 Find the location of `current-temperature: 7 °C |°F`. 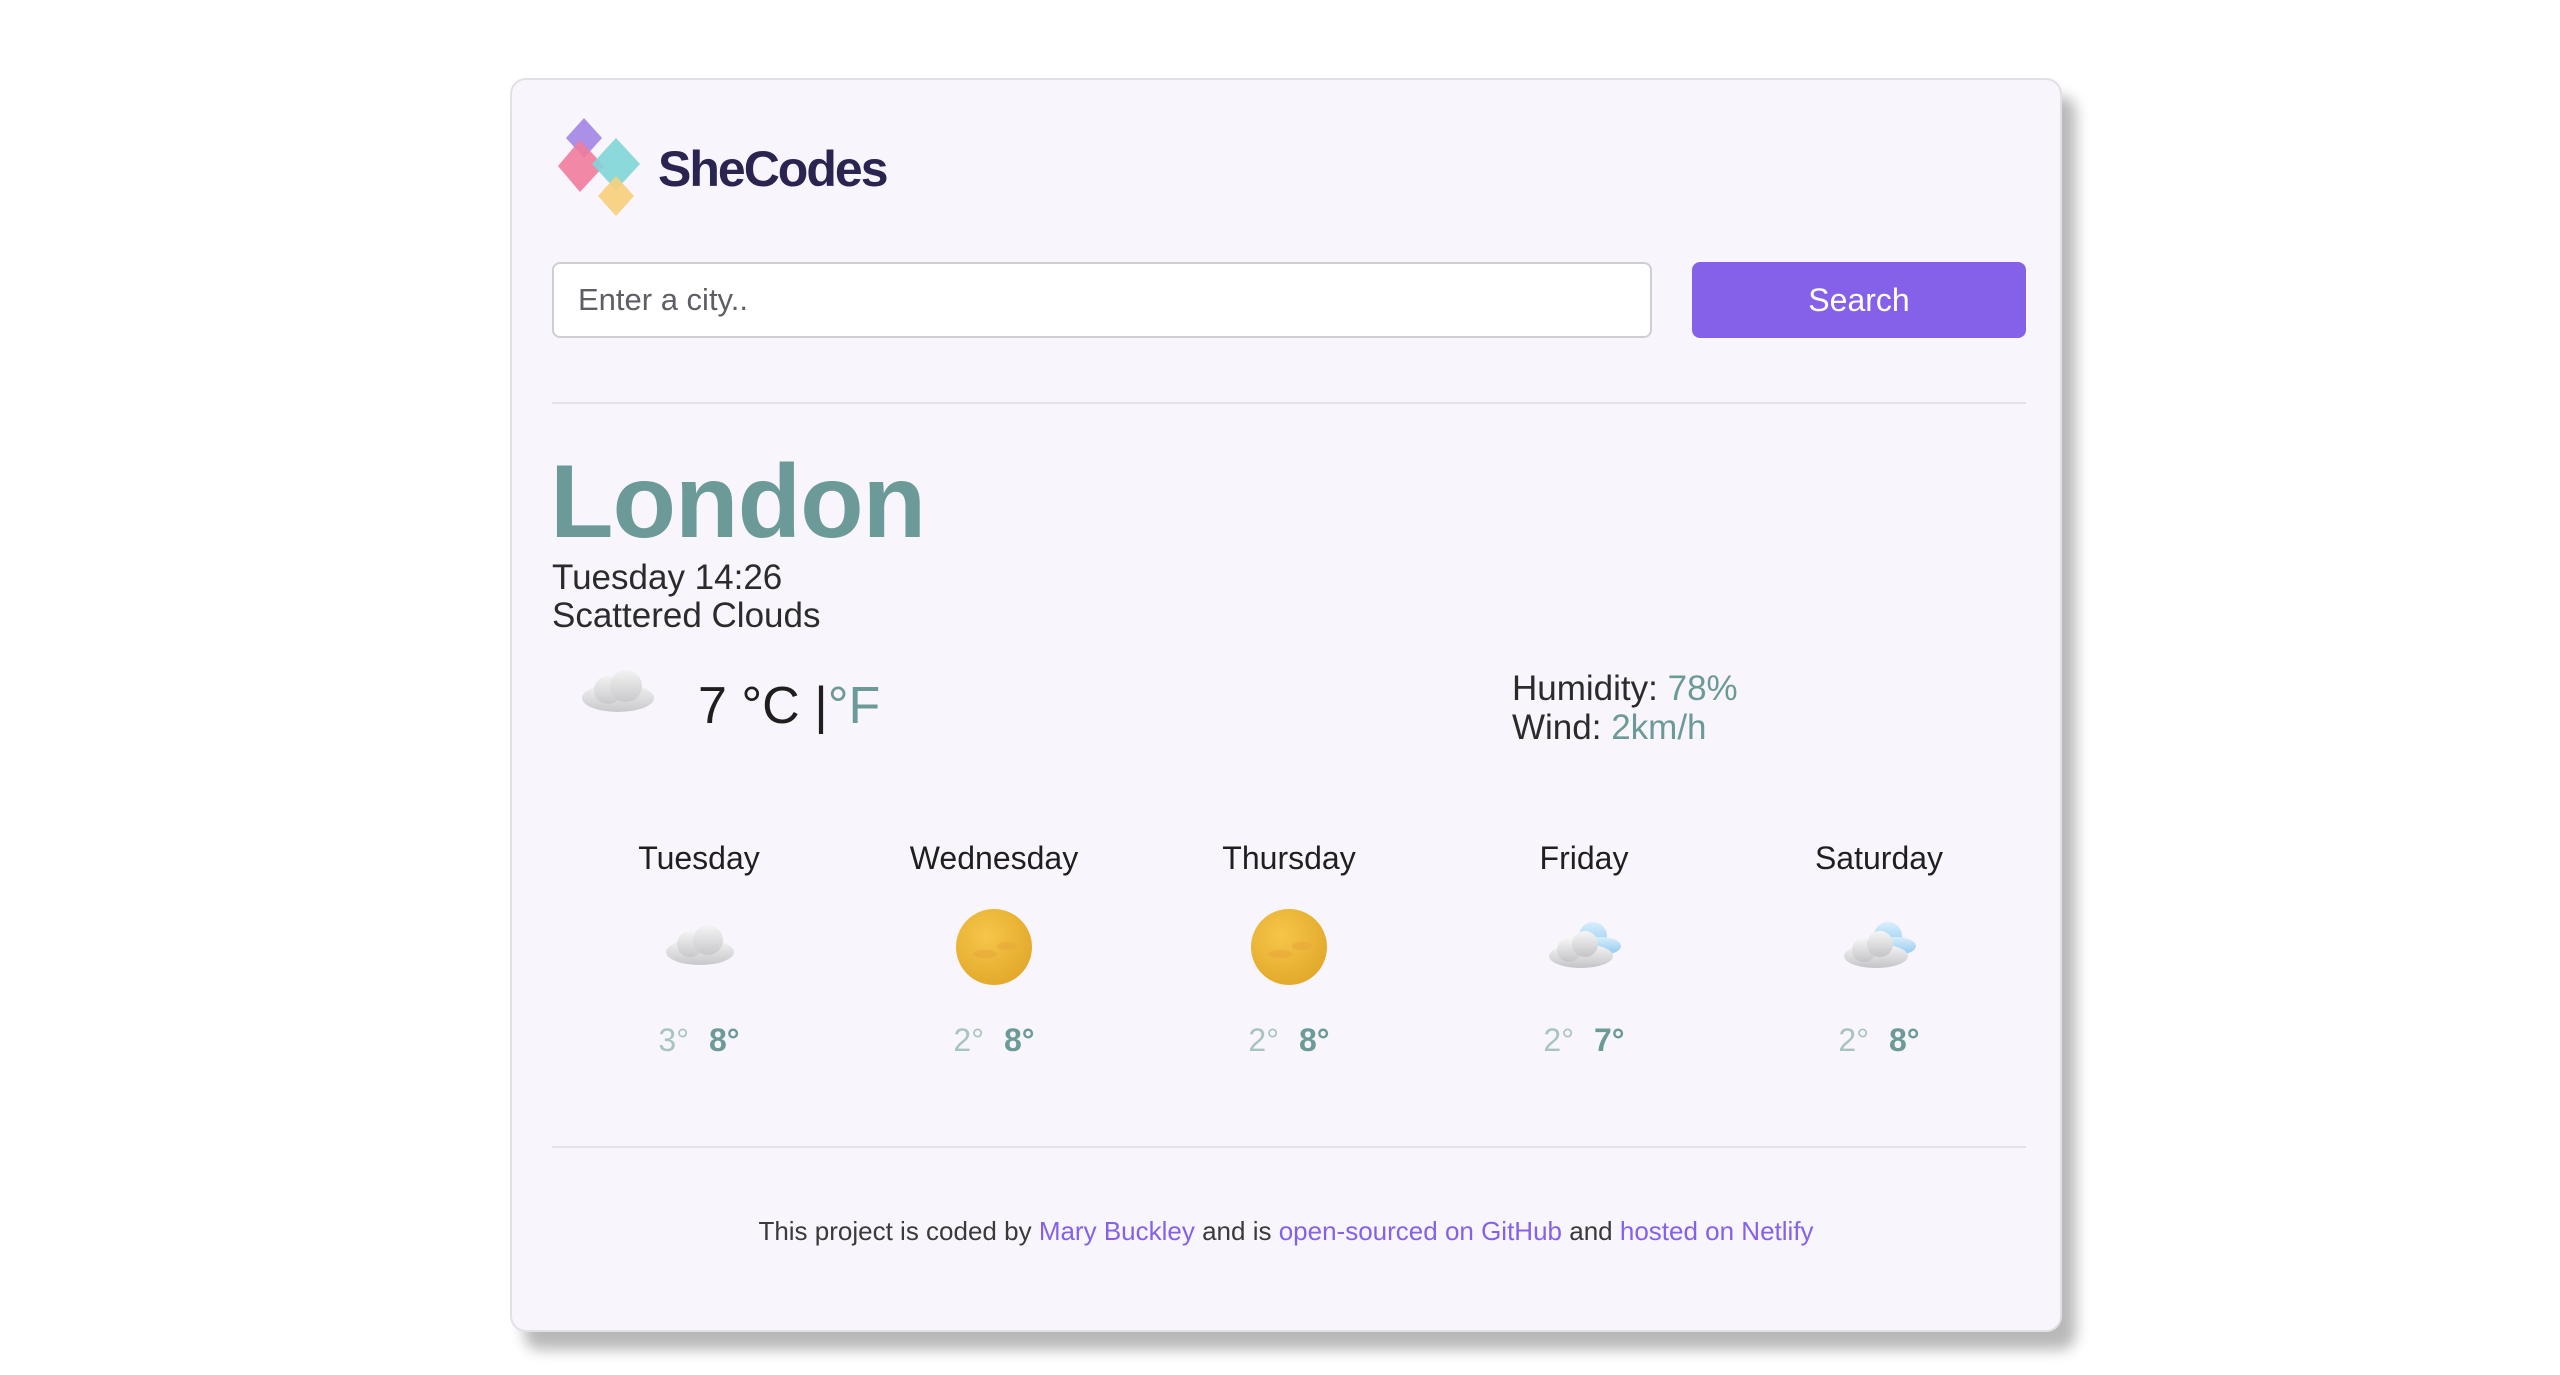

current-temperature: 7 °C |°F is located at coordinates (789, 706).